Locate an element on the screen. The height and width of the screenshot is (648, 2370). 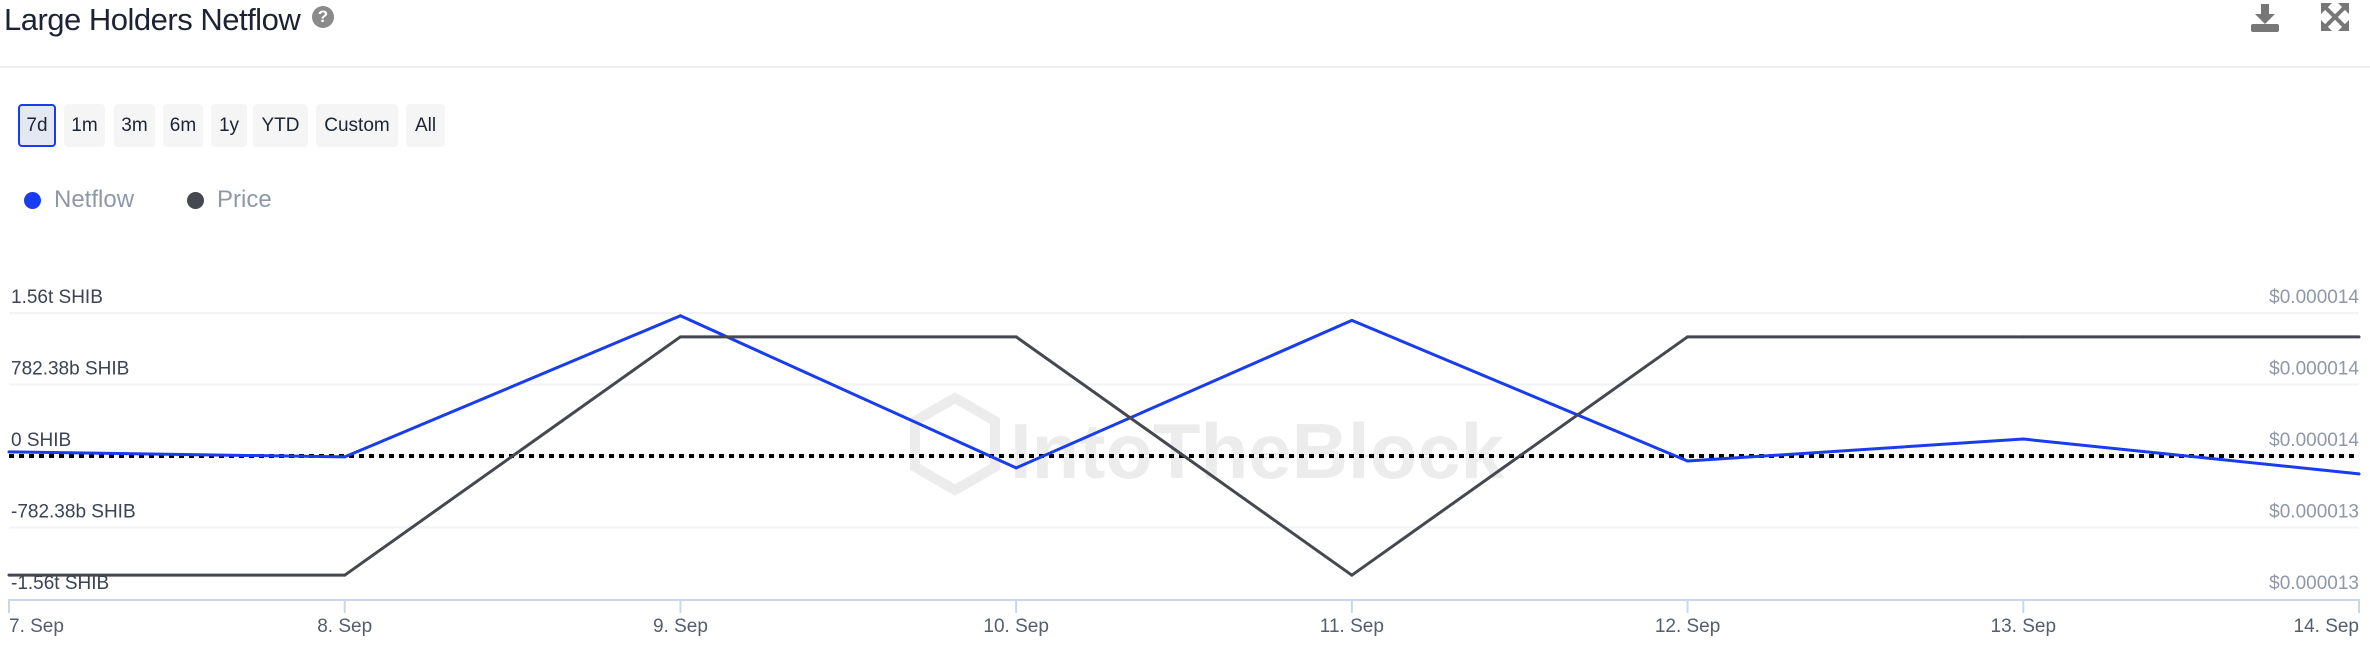
watermark-text: IntoTheBlock is located at coordinates (1257, 451).